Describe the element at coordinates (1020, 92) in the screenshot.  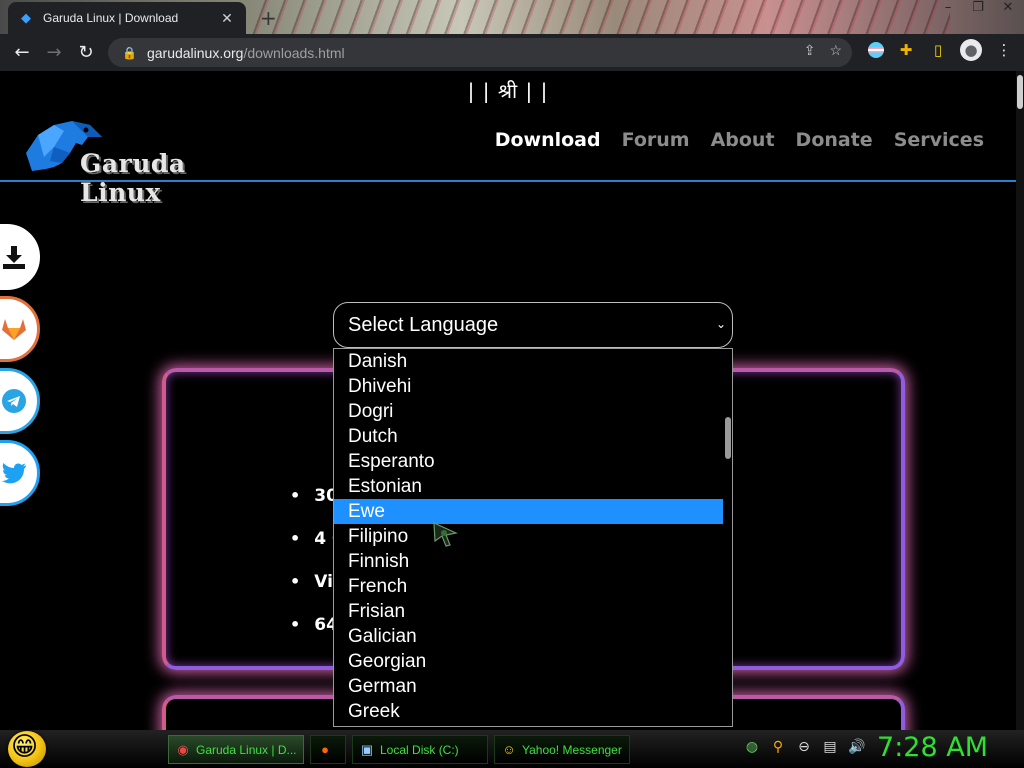
I see `page-scrollbar-thumb` at that location.